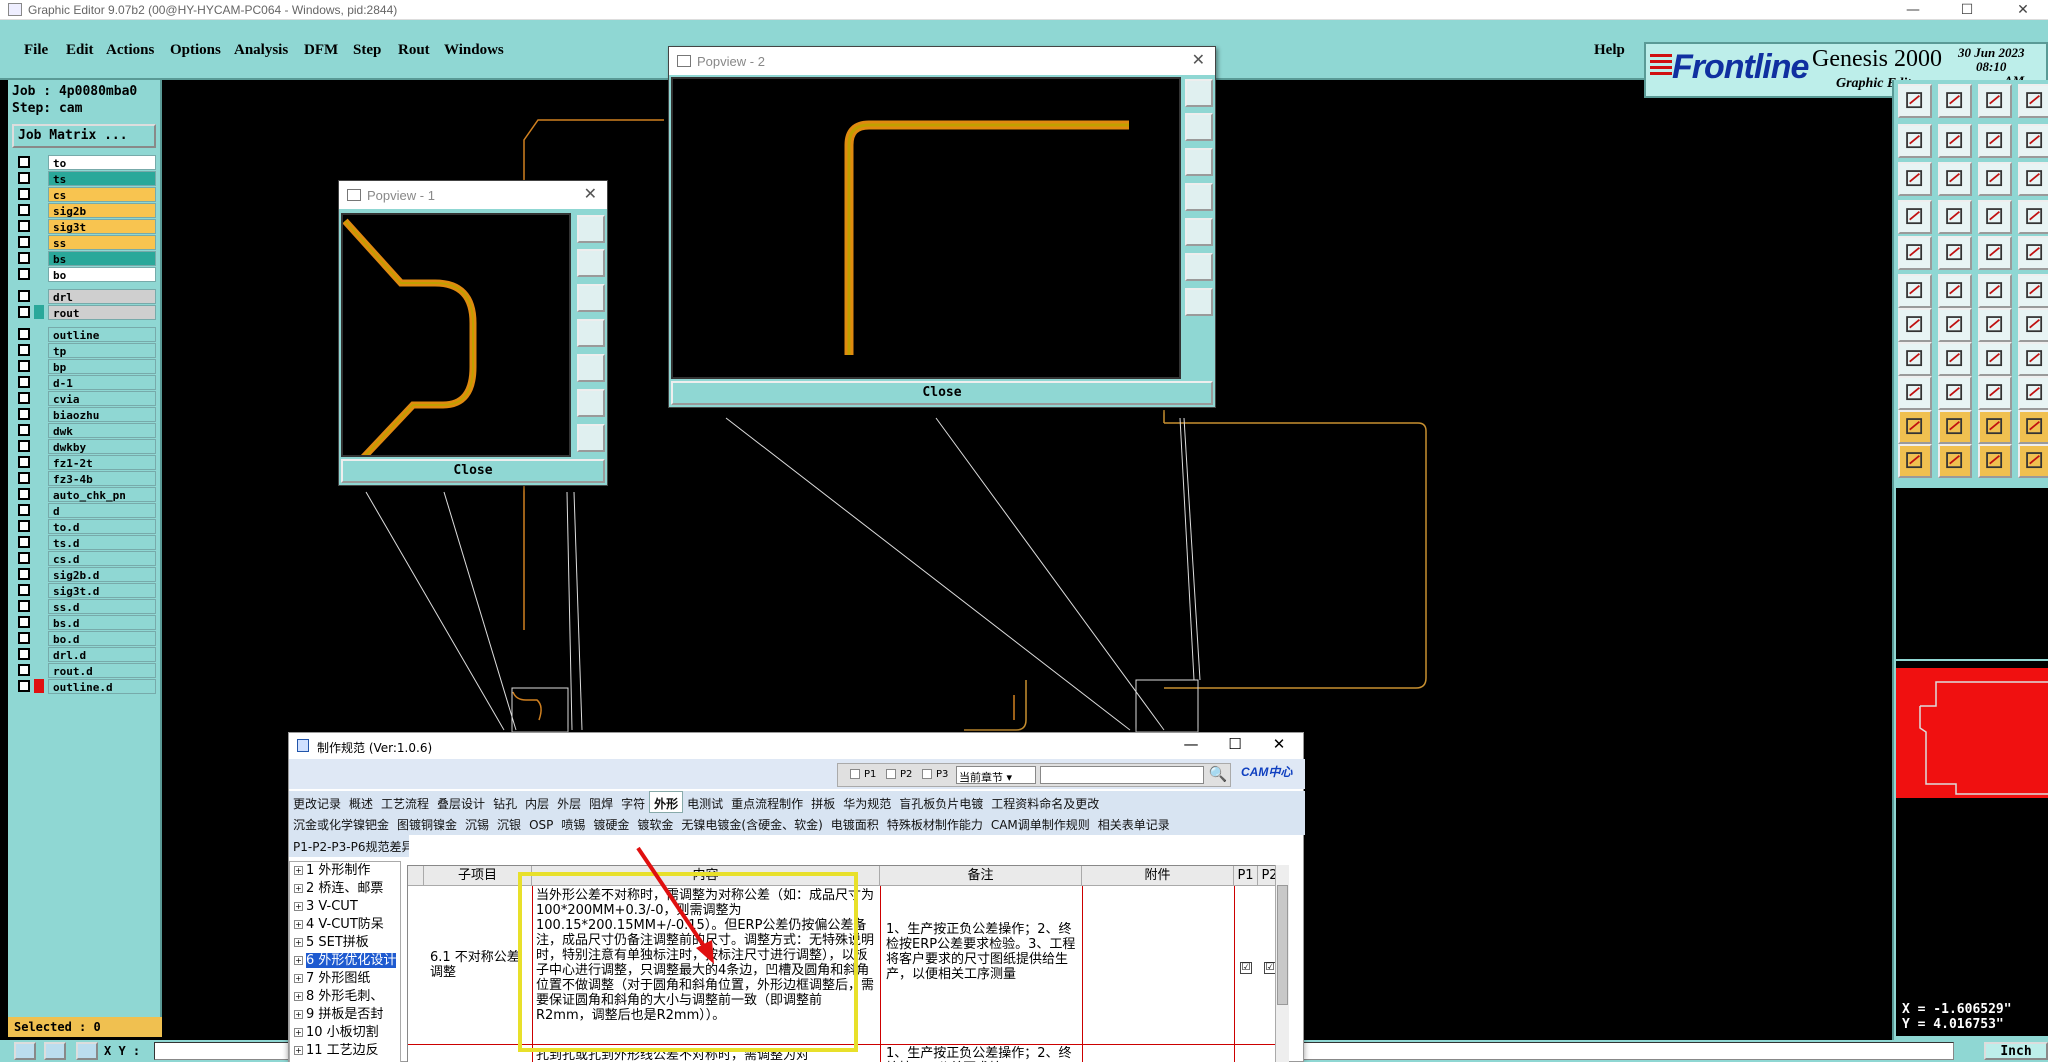 The width and height of the screenshot is (2048, 1062). What do you see at coordinates (321, 50) in the screenshot?
I see `menu-dfm: DFM` at bounding box center [321, 50].